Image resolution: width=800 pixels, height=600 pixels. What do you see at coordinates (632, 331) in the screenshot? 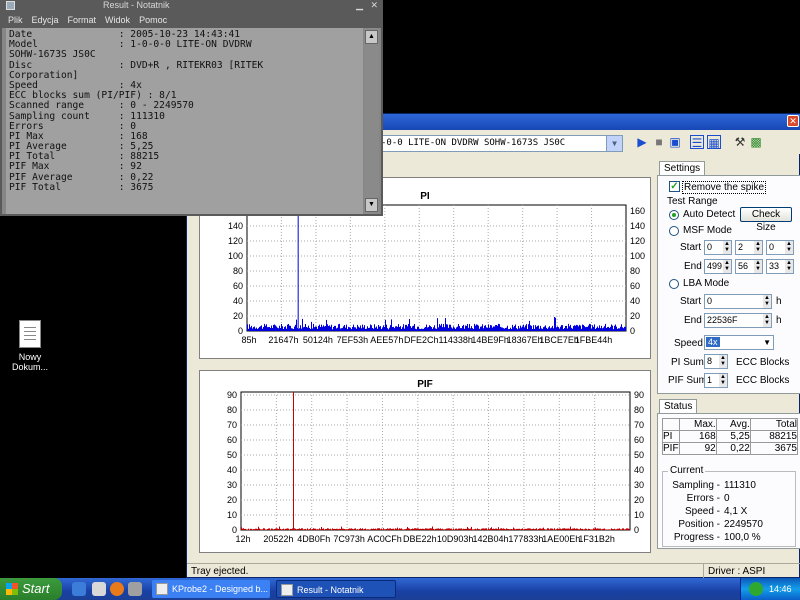
I see `y-tick-label-right: 0` at bounding box center [632, 331].